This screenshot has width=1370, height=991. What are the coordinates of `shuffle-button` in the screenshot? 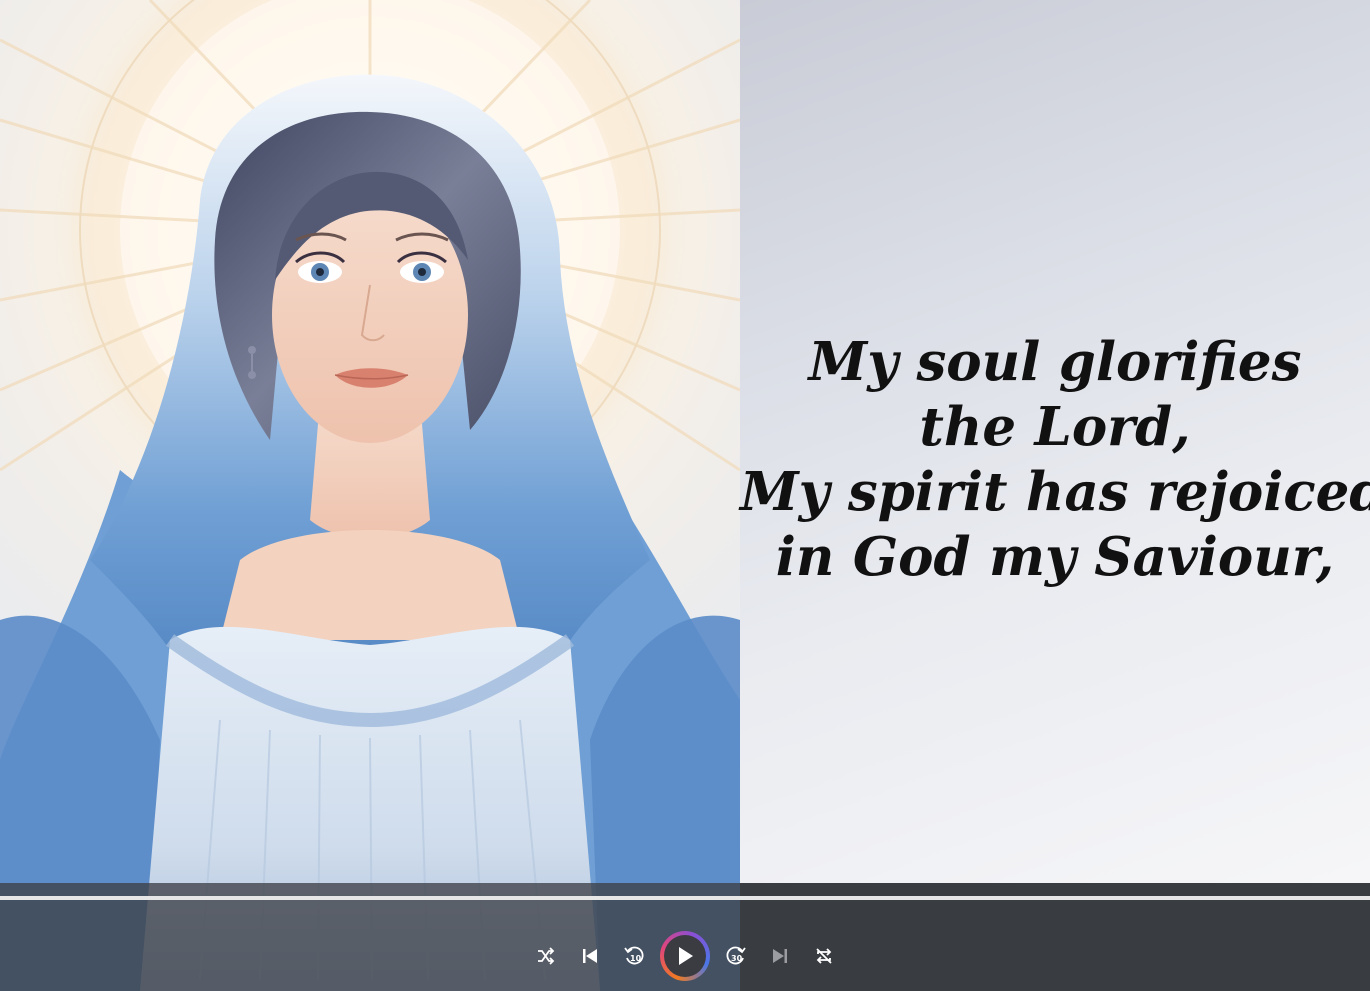 It's located at (546, 956).